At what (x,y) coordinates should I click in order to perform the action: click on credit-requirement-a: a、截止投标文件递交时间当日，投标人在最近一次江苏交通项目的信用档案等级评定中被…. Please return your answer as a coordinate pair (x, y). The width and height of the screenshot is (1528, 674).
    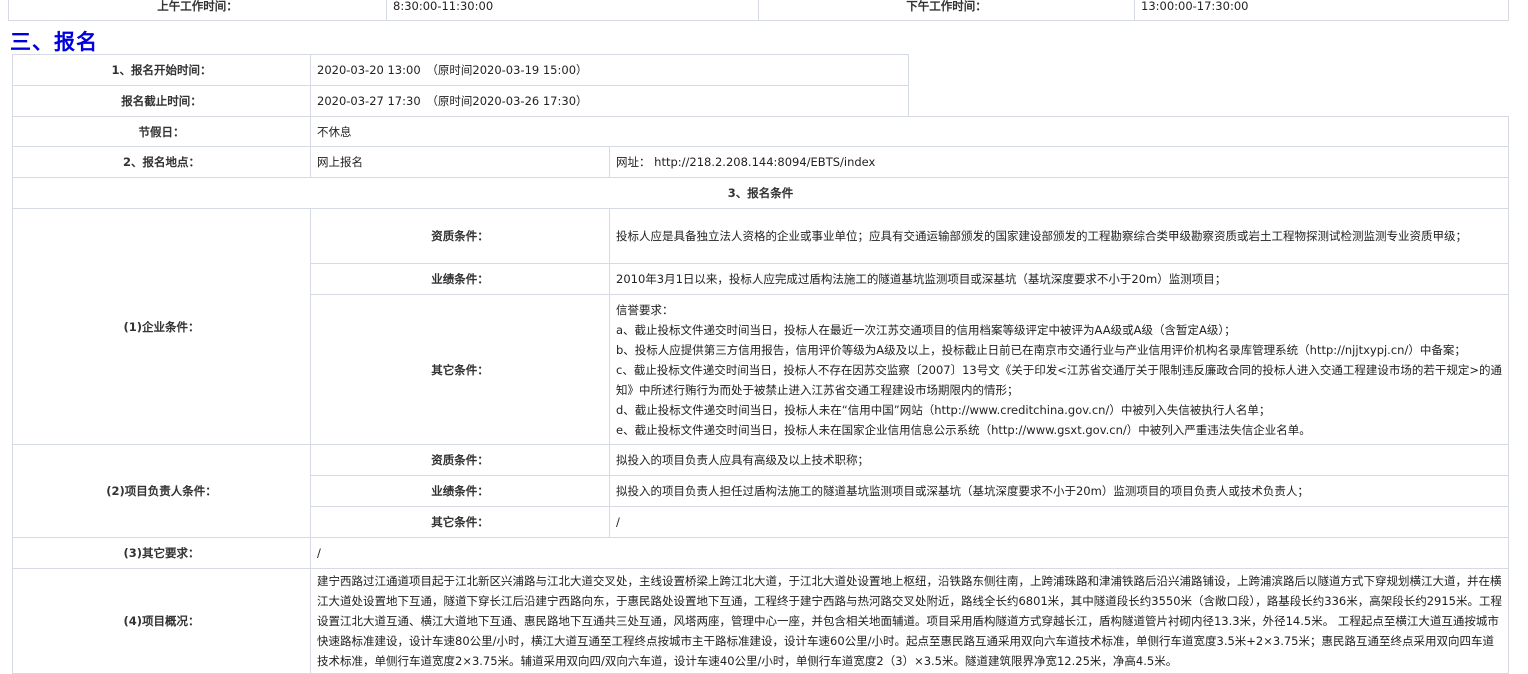
    Looking at the image, I should click on (926, 329).